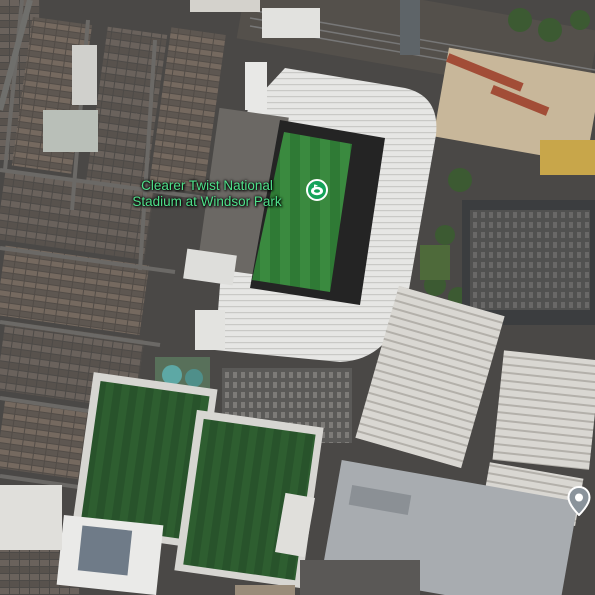 This screenshot has width=595, height=595. Describe the element at coordinates (207, 185) in the screenshot. I see `stadium-name-line1: Clearer Twist National` at that location.